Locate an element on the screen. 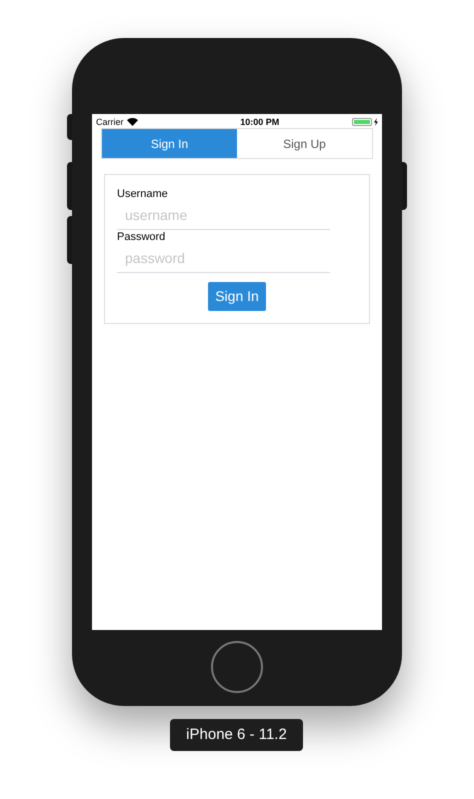  battery-icon is located at coordinates (362, 122).